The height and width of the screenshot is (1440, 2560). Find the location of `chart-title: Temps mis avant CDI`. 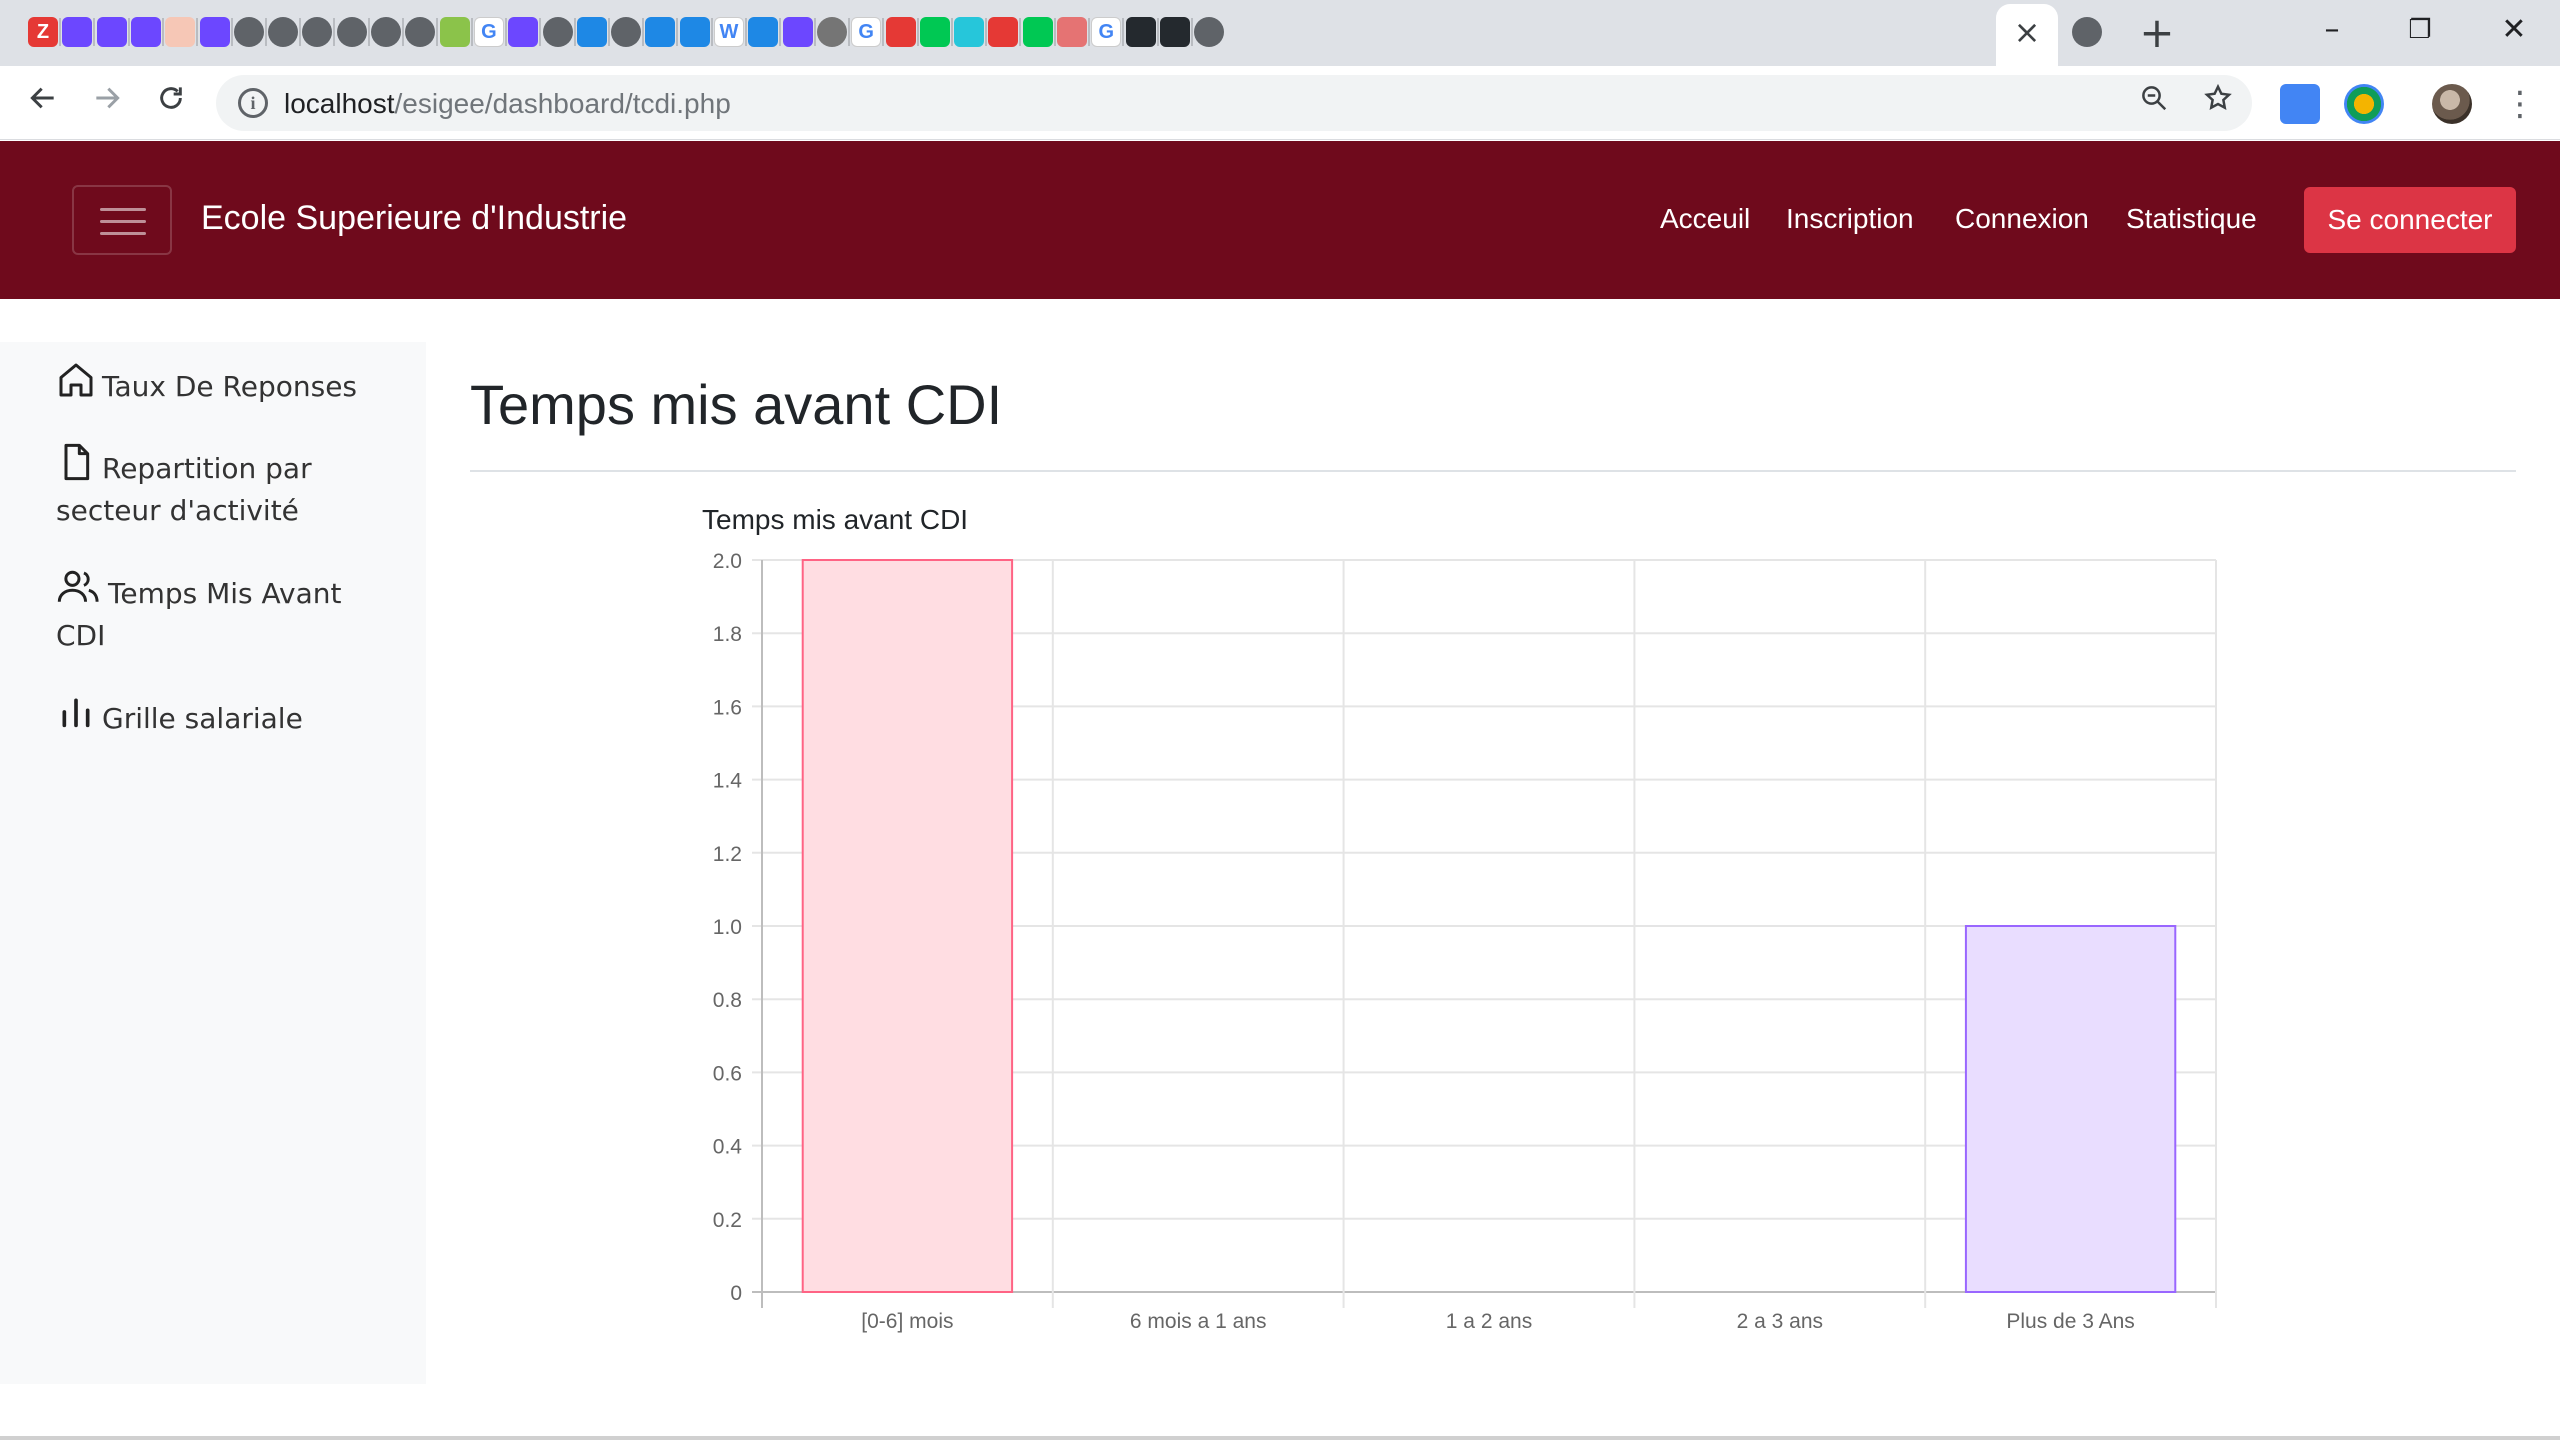

chart-title: Temps mis avant CDI is located at coordinates (835, 519).